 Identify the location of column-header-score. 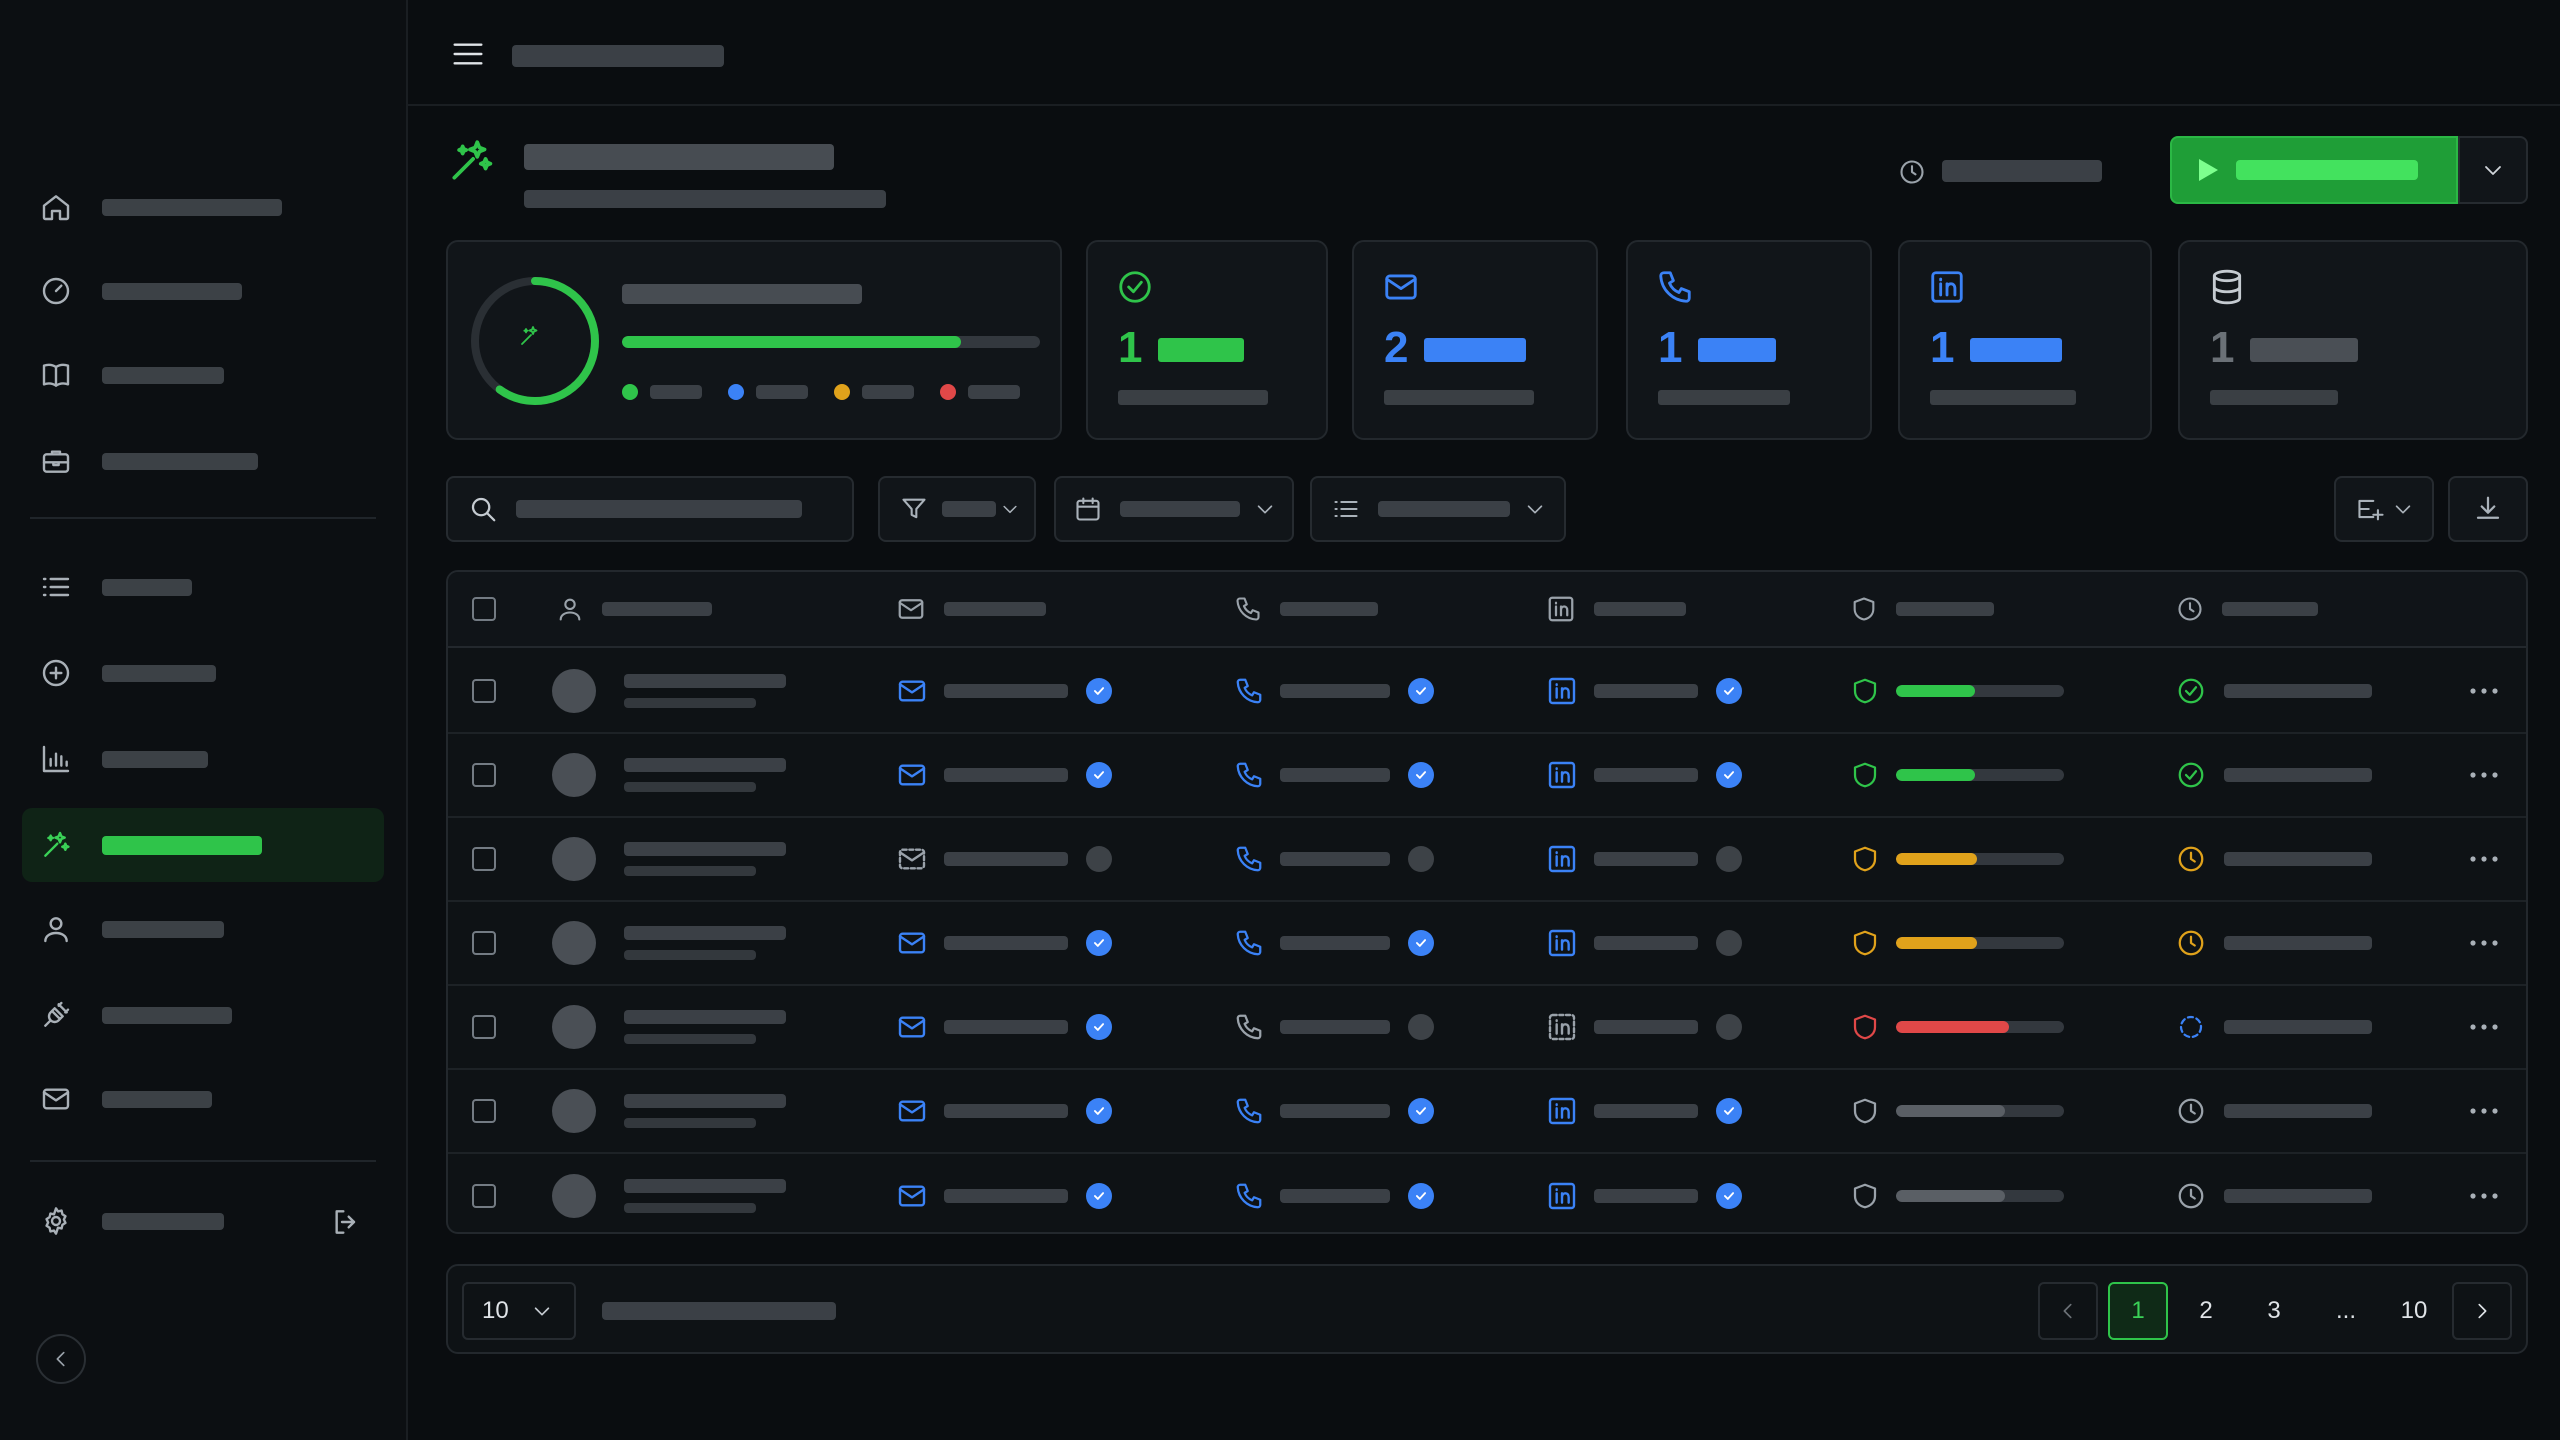
(1922, 609).